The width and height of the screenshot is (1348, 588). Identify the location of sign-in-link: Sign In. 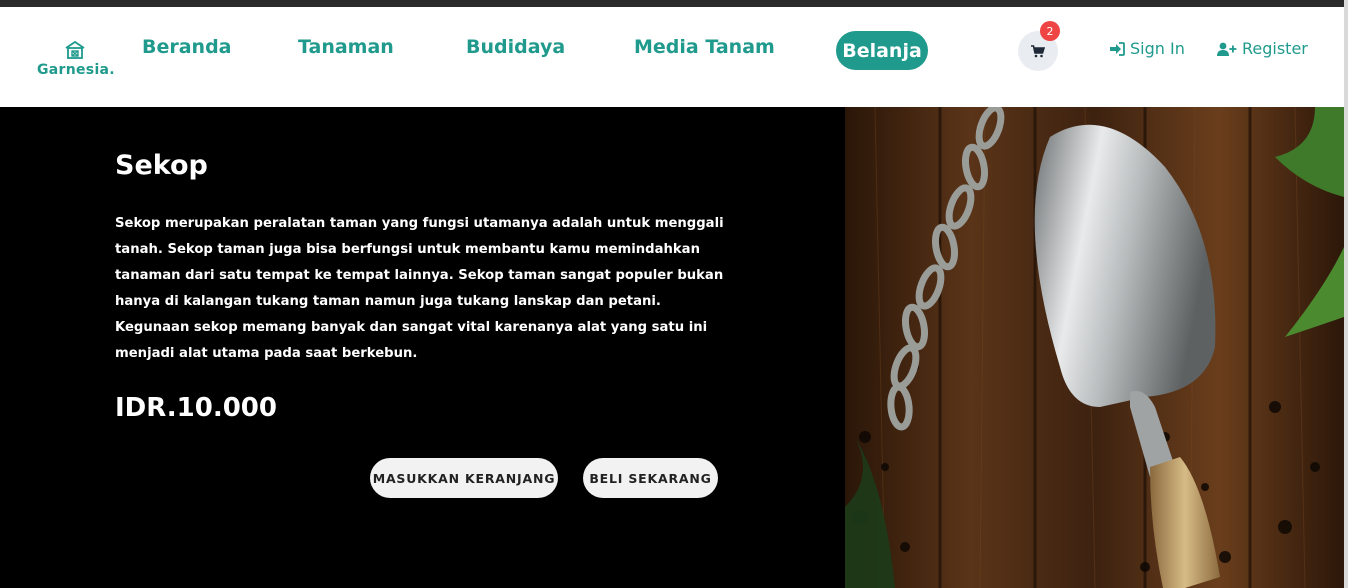
(1147, 48).